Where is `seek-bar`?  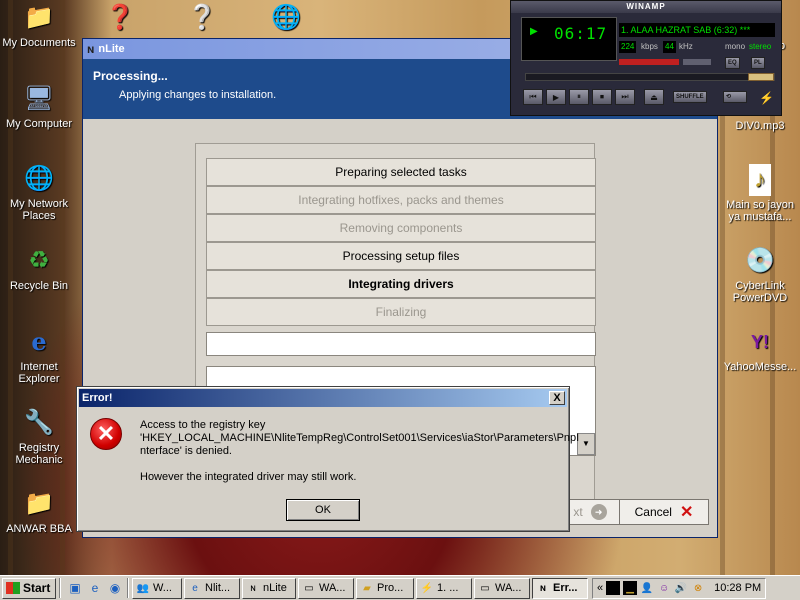 seek-bar is located at coordinates (650, 77).